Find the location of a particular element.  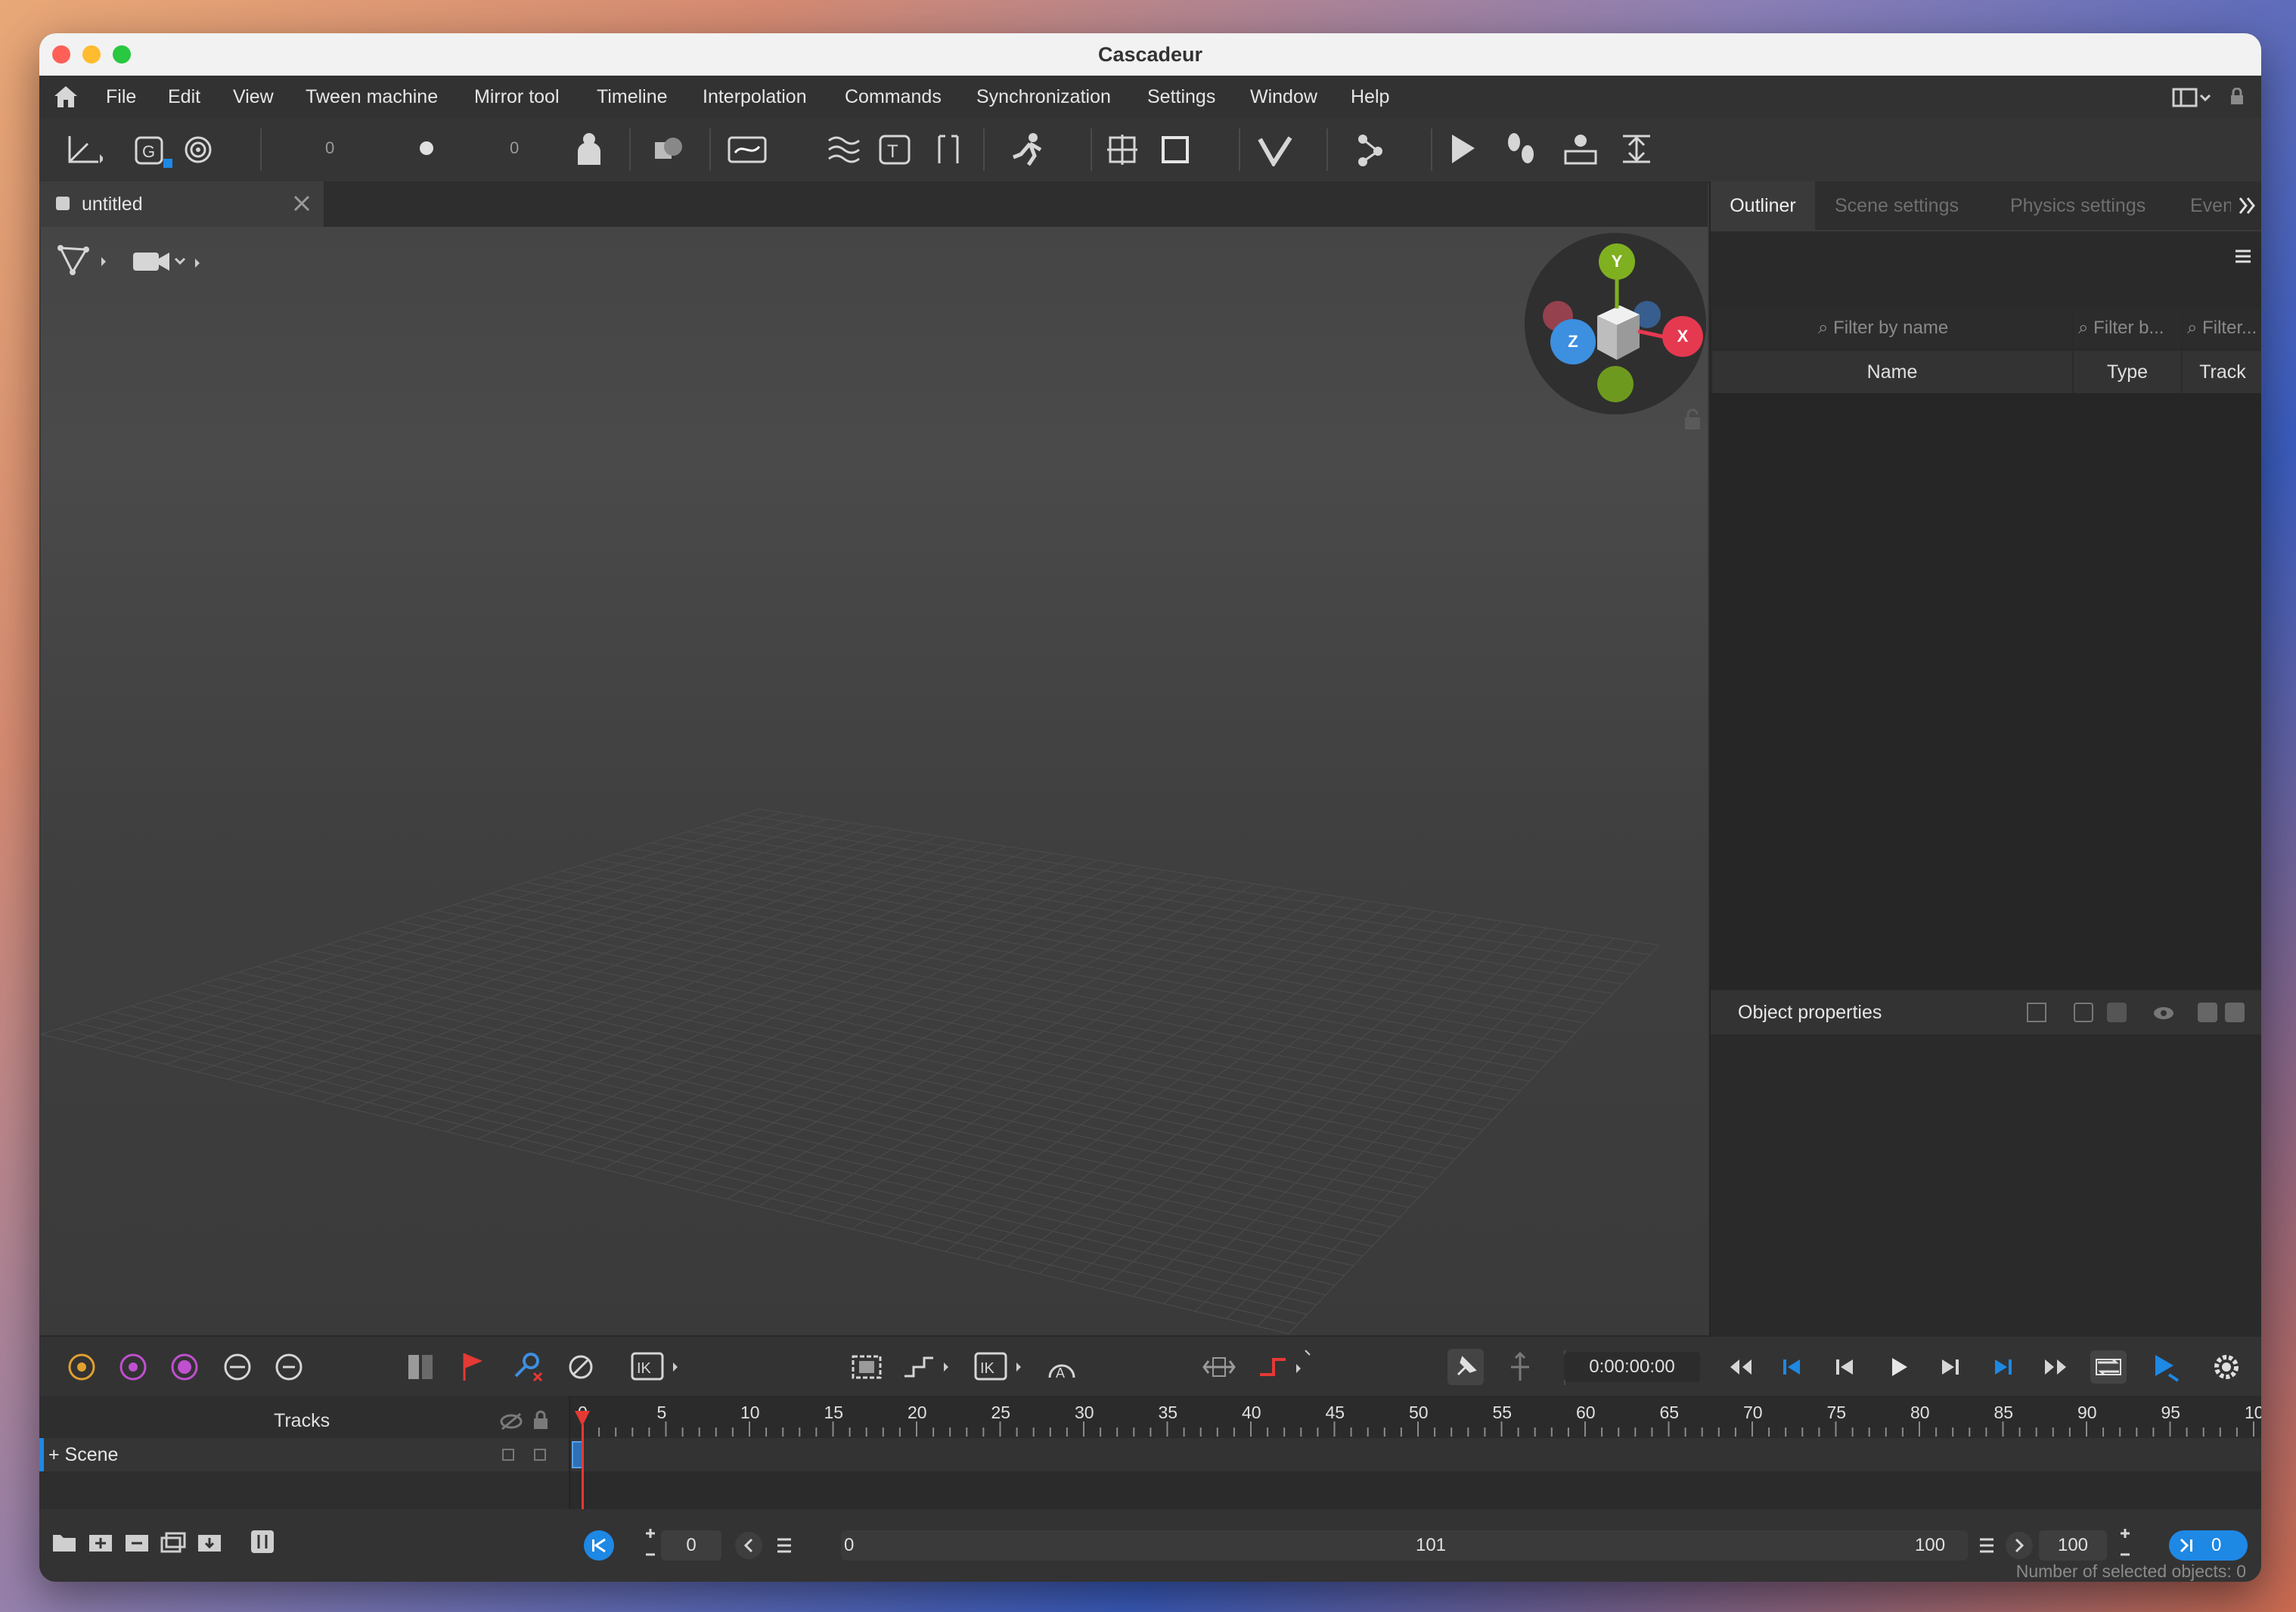

interval-field: 0 is located at coordinates (514, 148).